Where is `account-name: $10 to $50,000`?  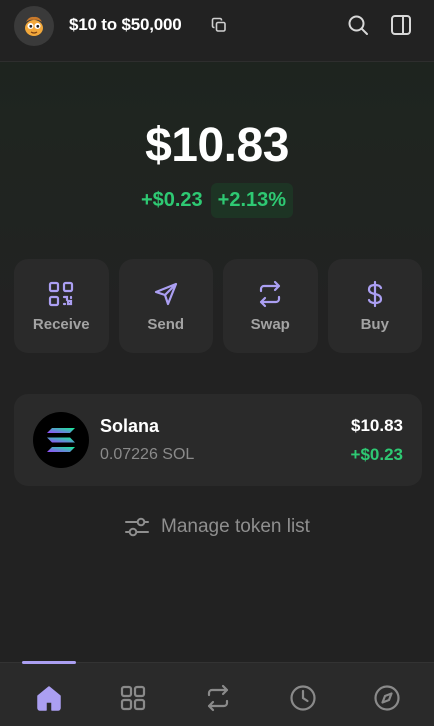
account-name: $10 to $50,000 is located at coordinates (125, 25).